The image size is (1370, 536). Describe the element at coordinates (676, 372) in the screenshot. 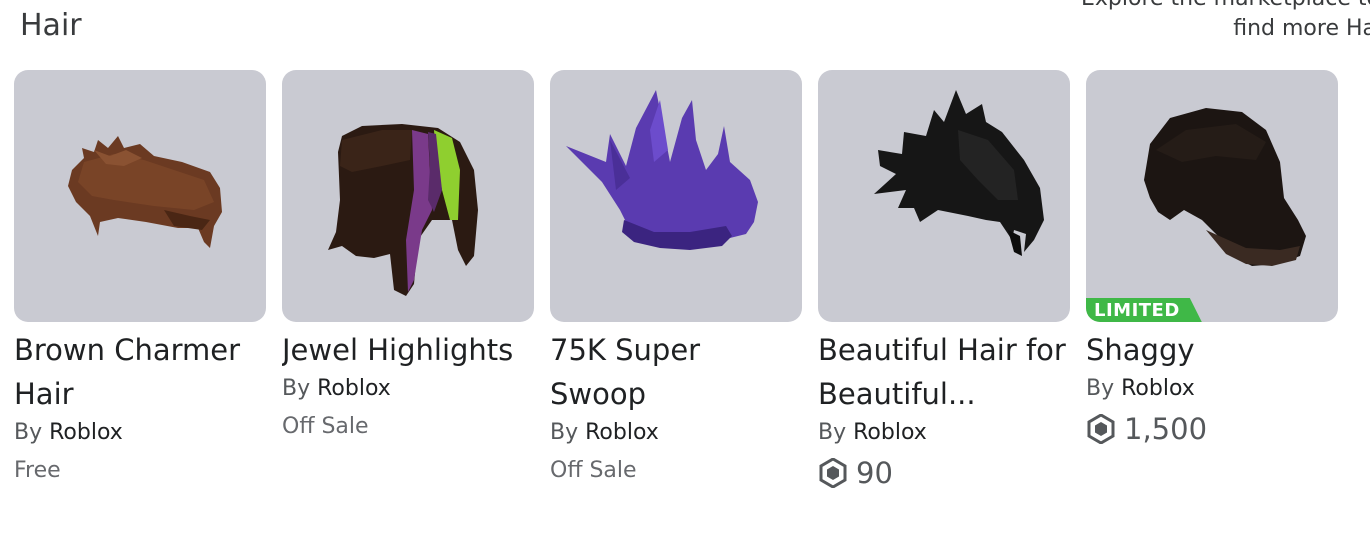

I see `item-name: 75K Super Swoop` at that location.